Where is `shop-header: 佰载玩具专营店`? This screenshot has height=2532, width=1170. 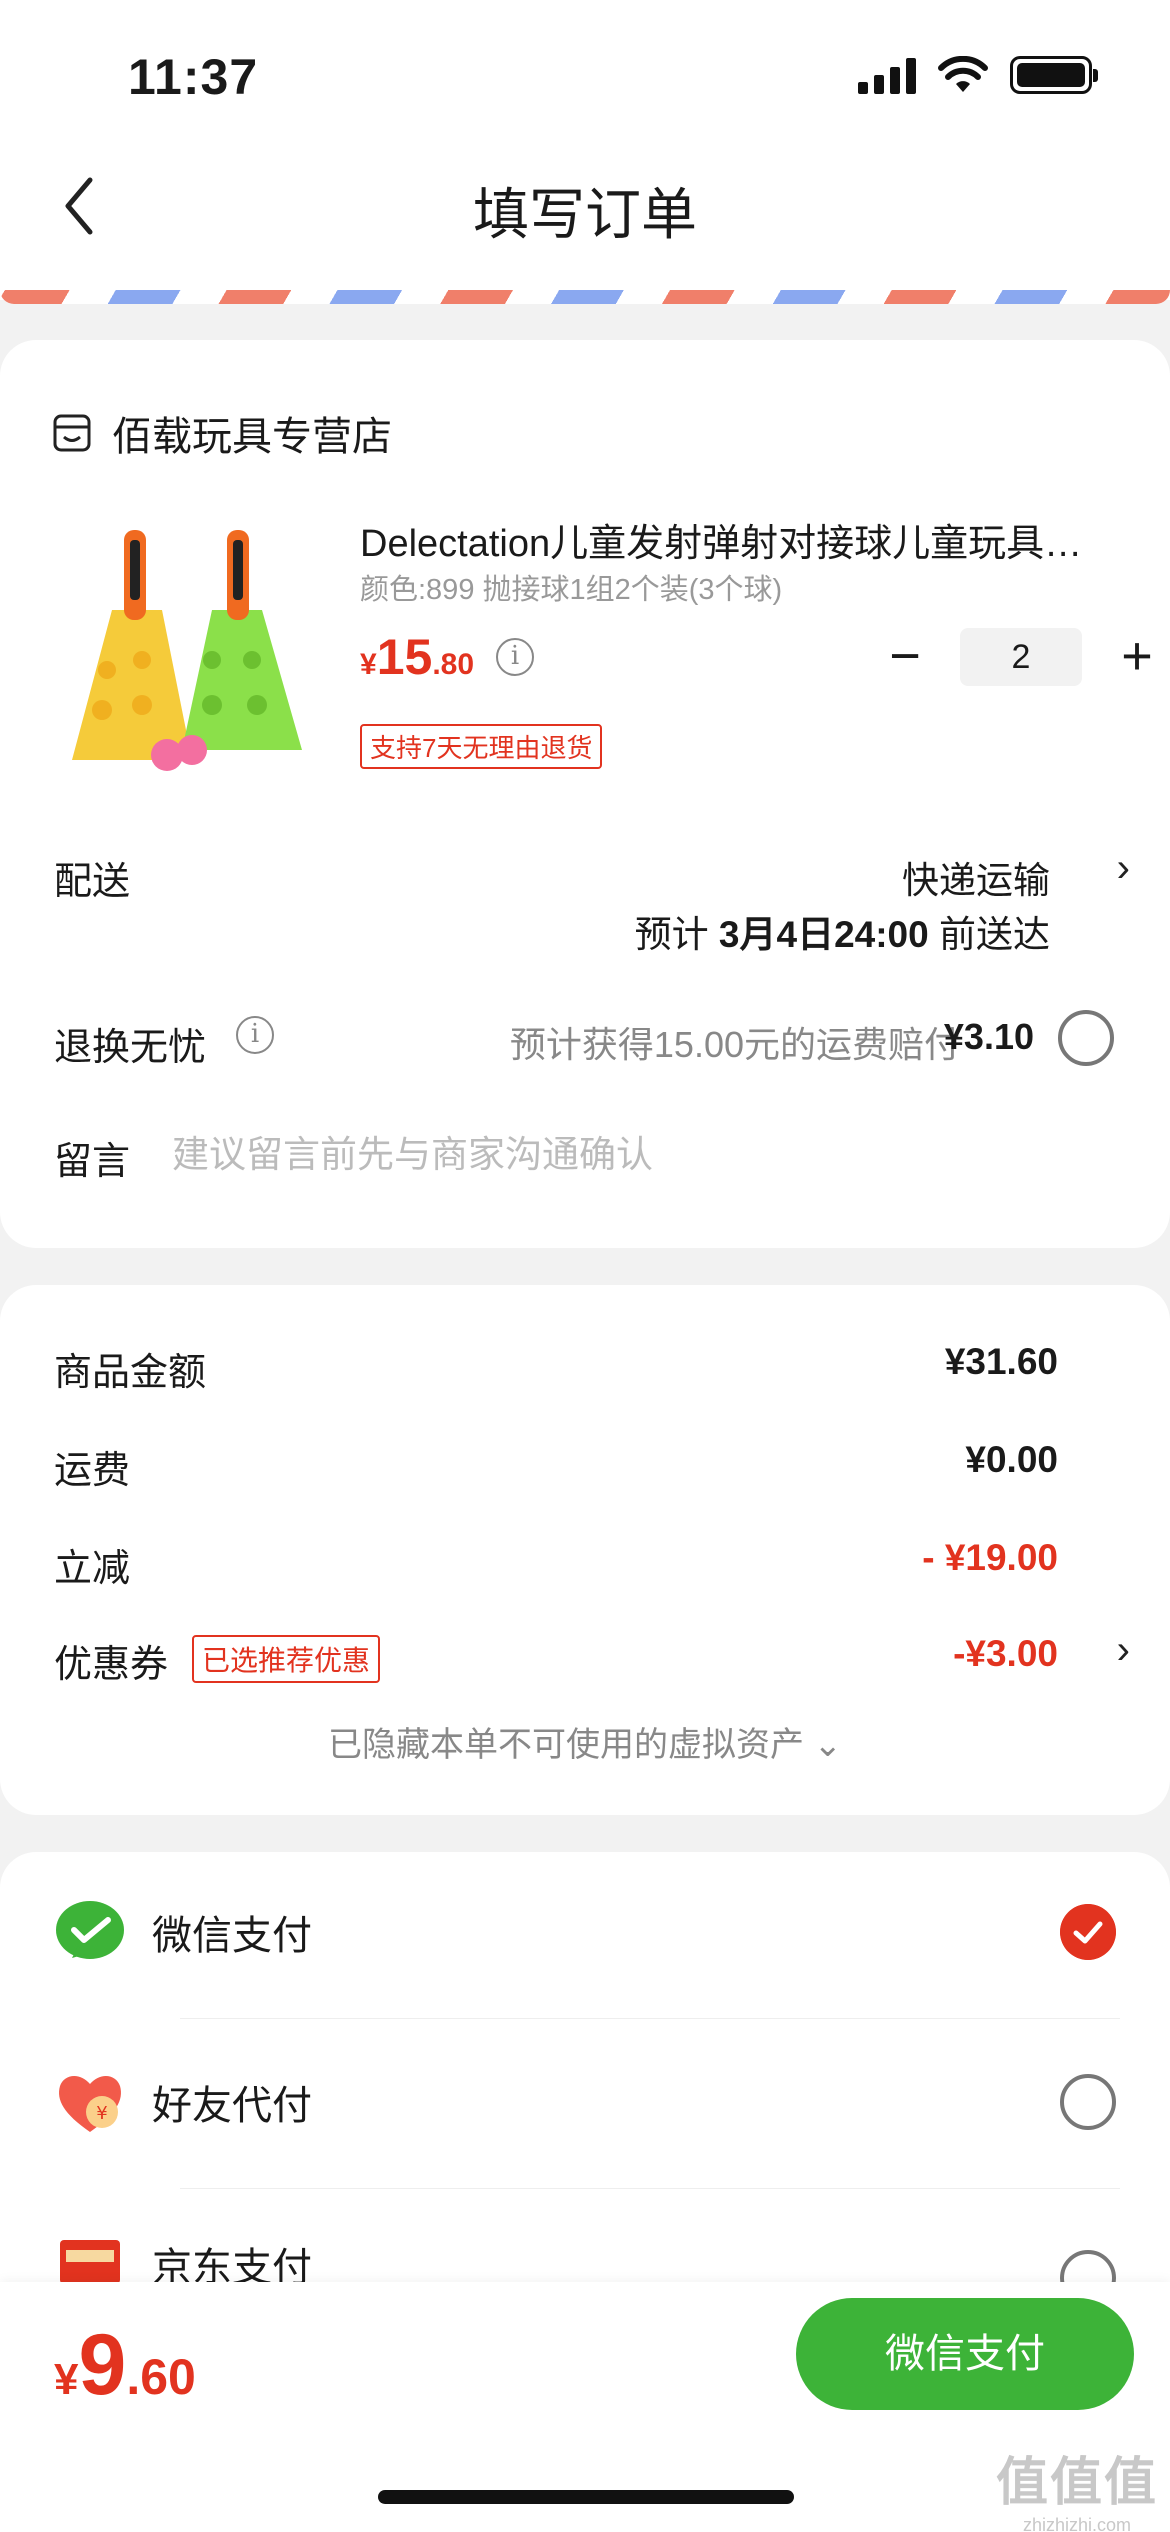 shop-header: 佰载玩具专营店 is located at coordinates (222, 433).